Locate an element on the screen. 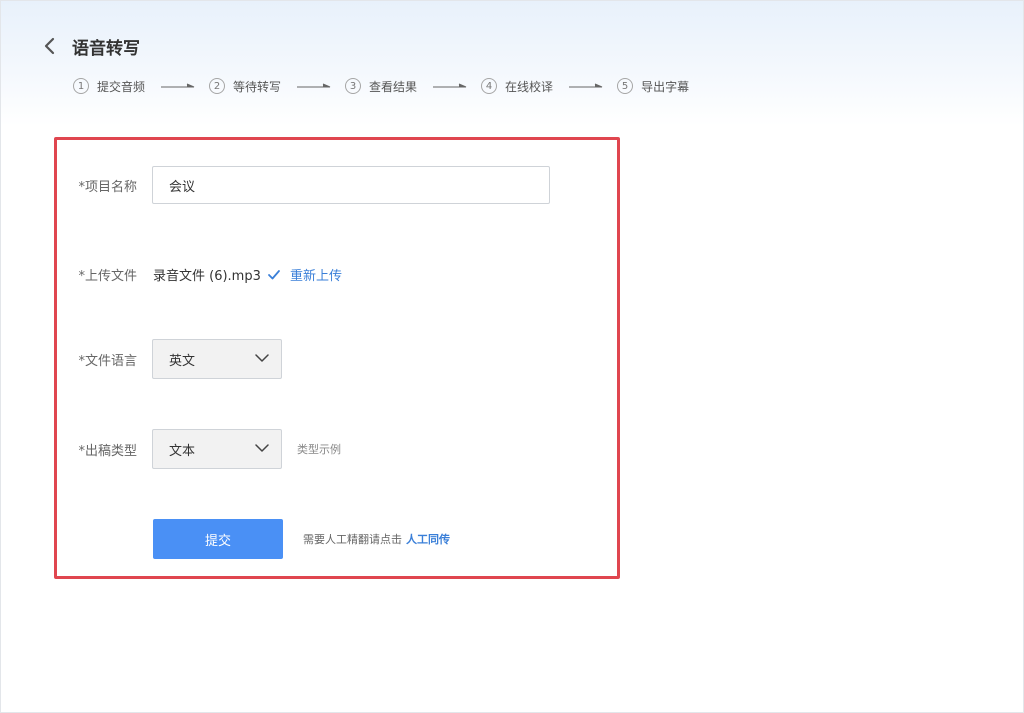 This screenshot has height=713, width=1024. manual-translation-note: 需要人工精翻请点击 人工同传 is located at coordinates (376, 539).